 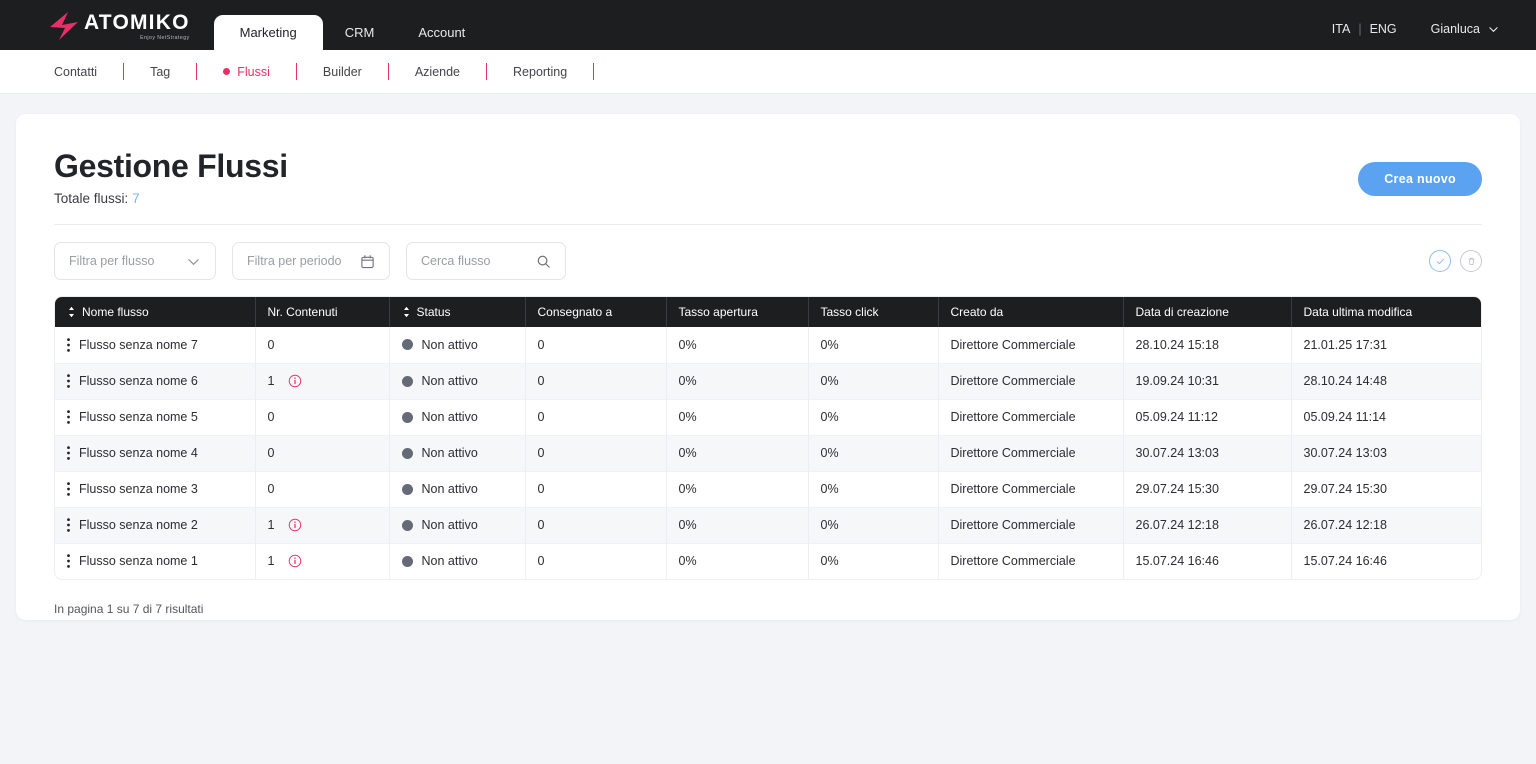 I want to click on subnav-item-contatti: Contatti, so click(x=75, y=72).